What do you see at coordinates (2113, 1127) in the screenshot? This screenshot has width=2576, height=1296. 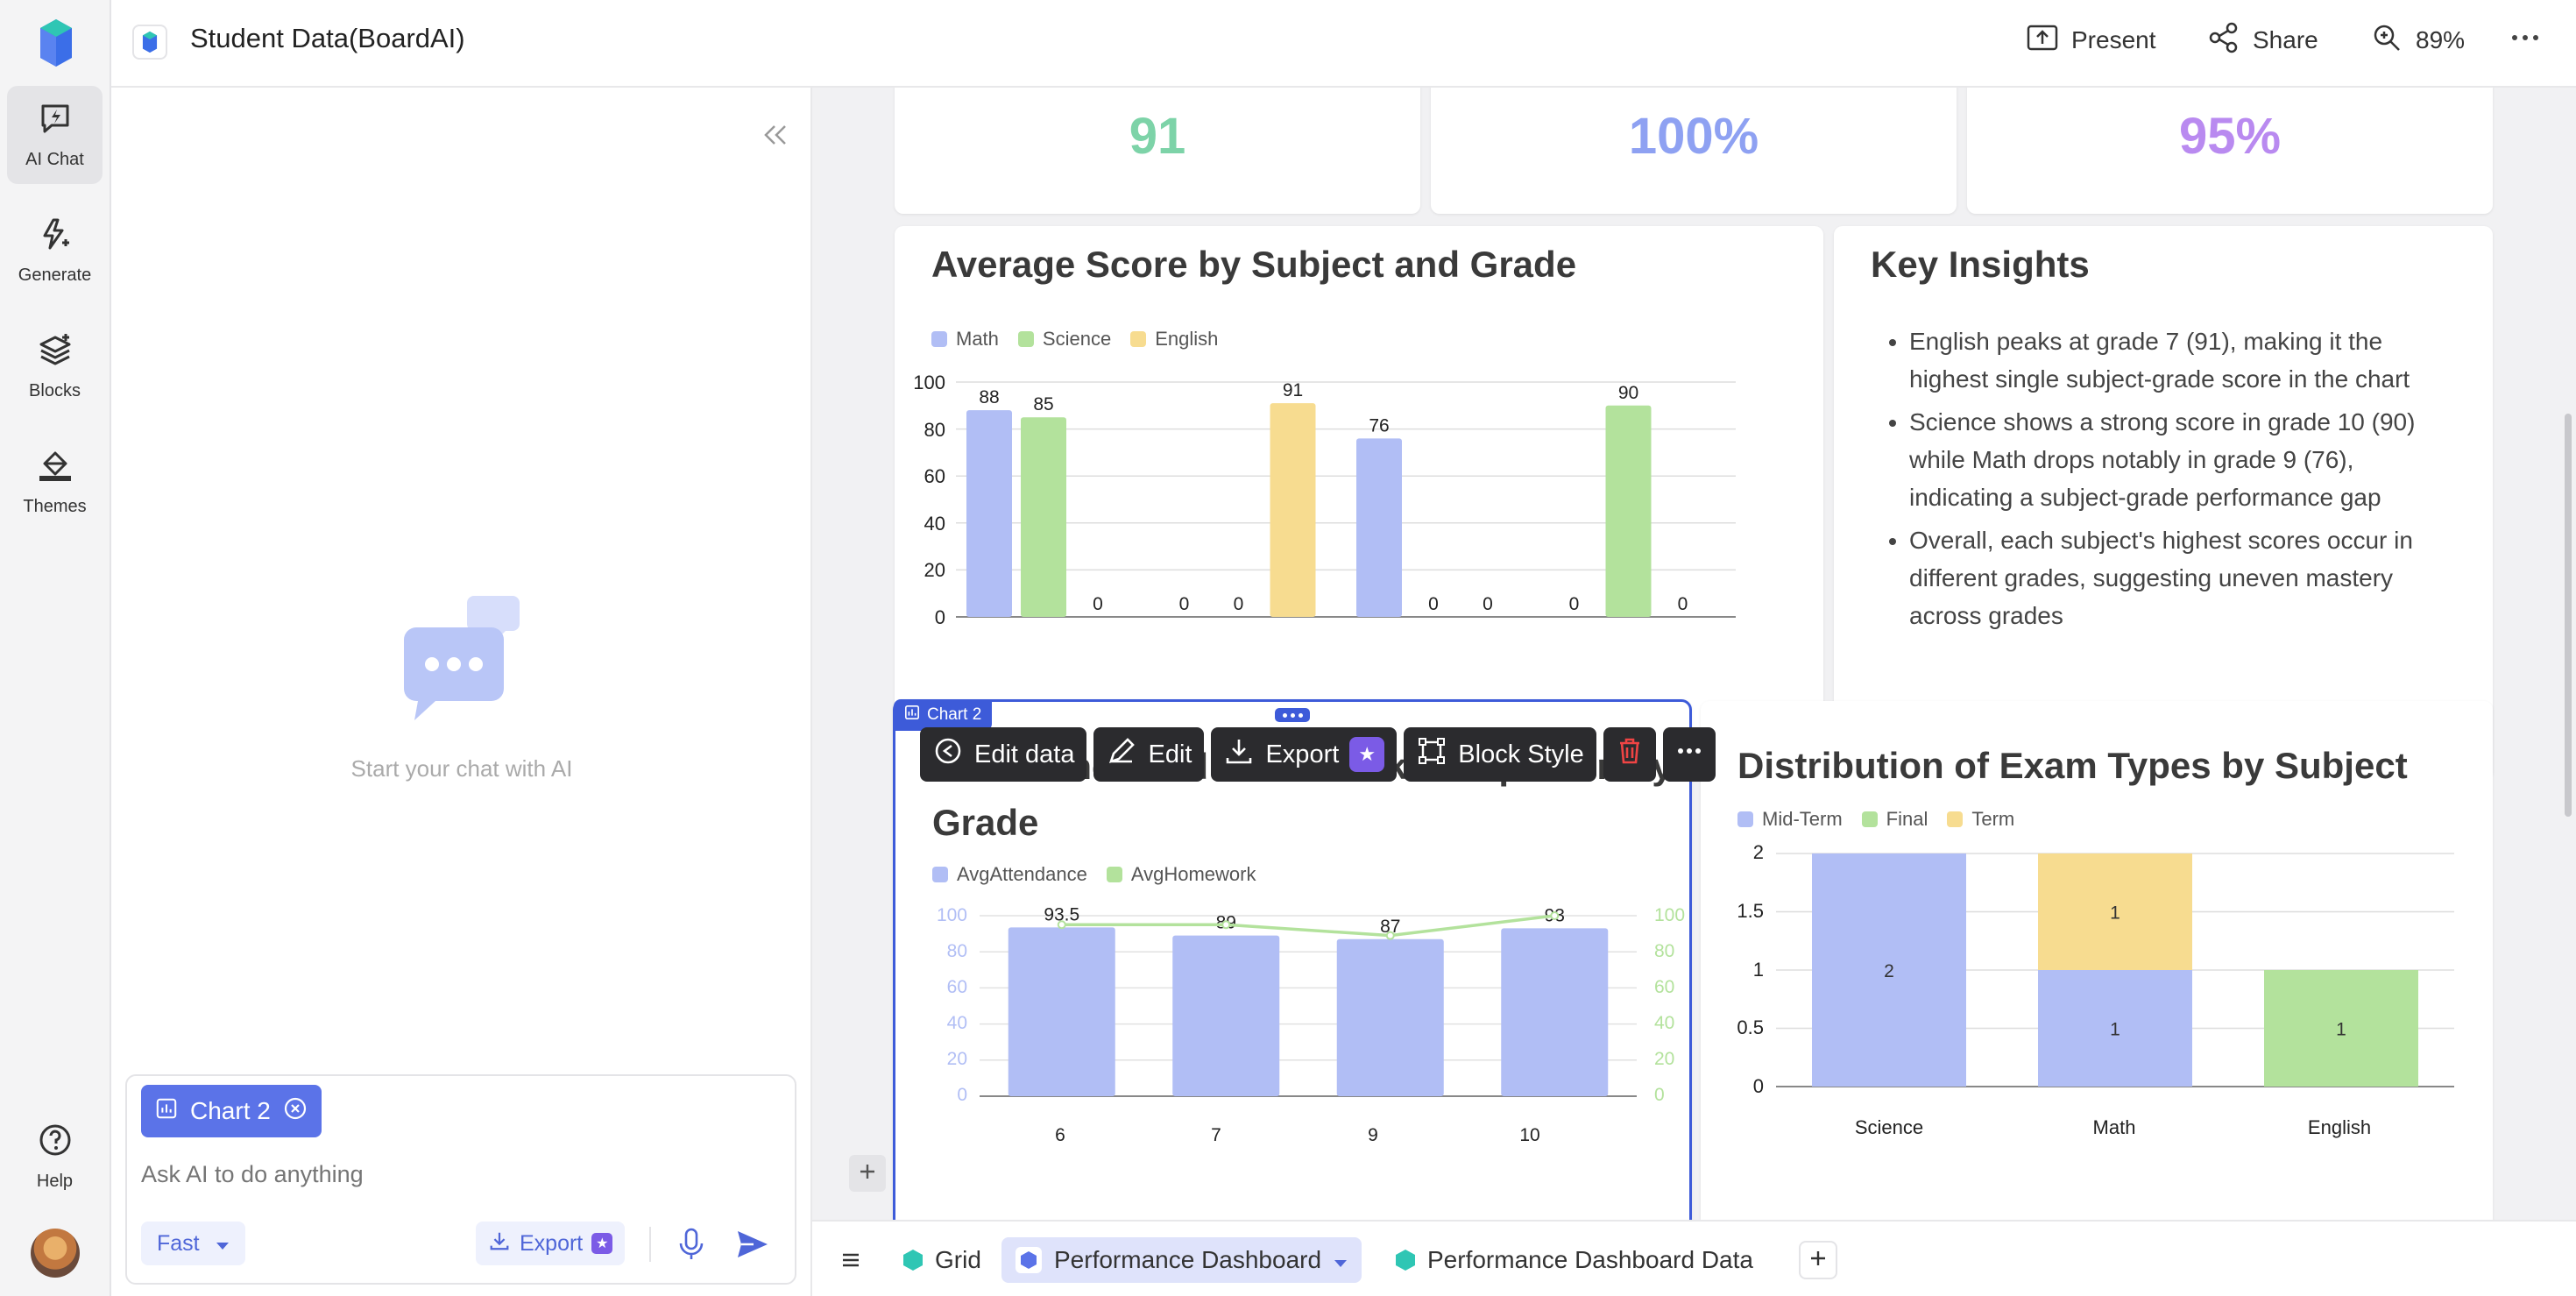 I see `x-axis: Science Math English` at bounding box center [2113, 1127].